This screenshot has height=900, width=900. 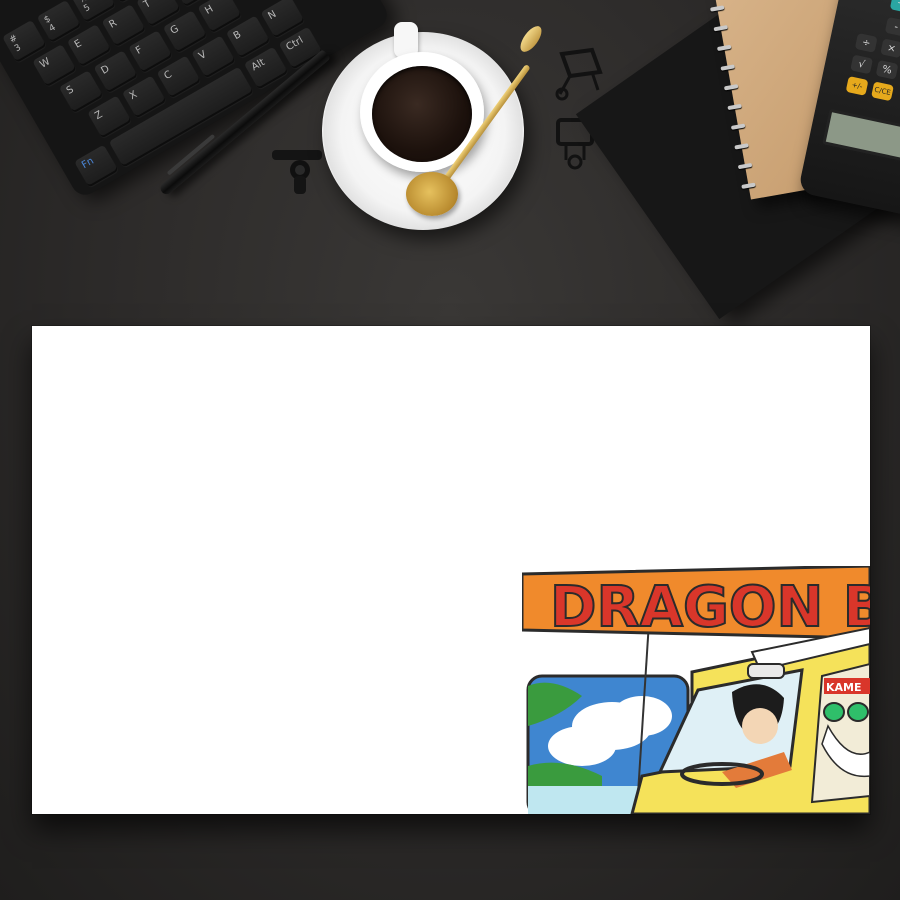 I want to click on clip-icon, so click(x=297, y=172).